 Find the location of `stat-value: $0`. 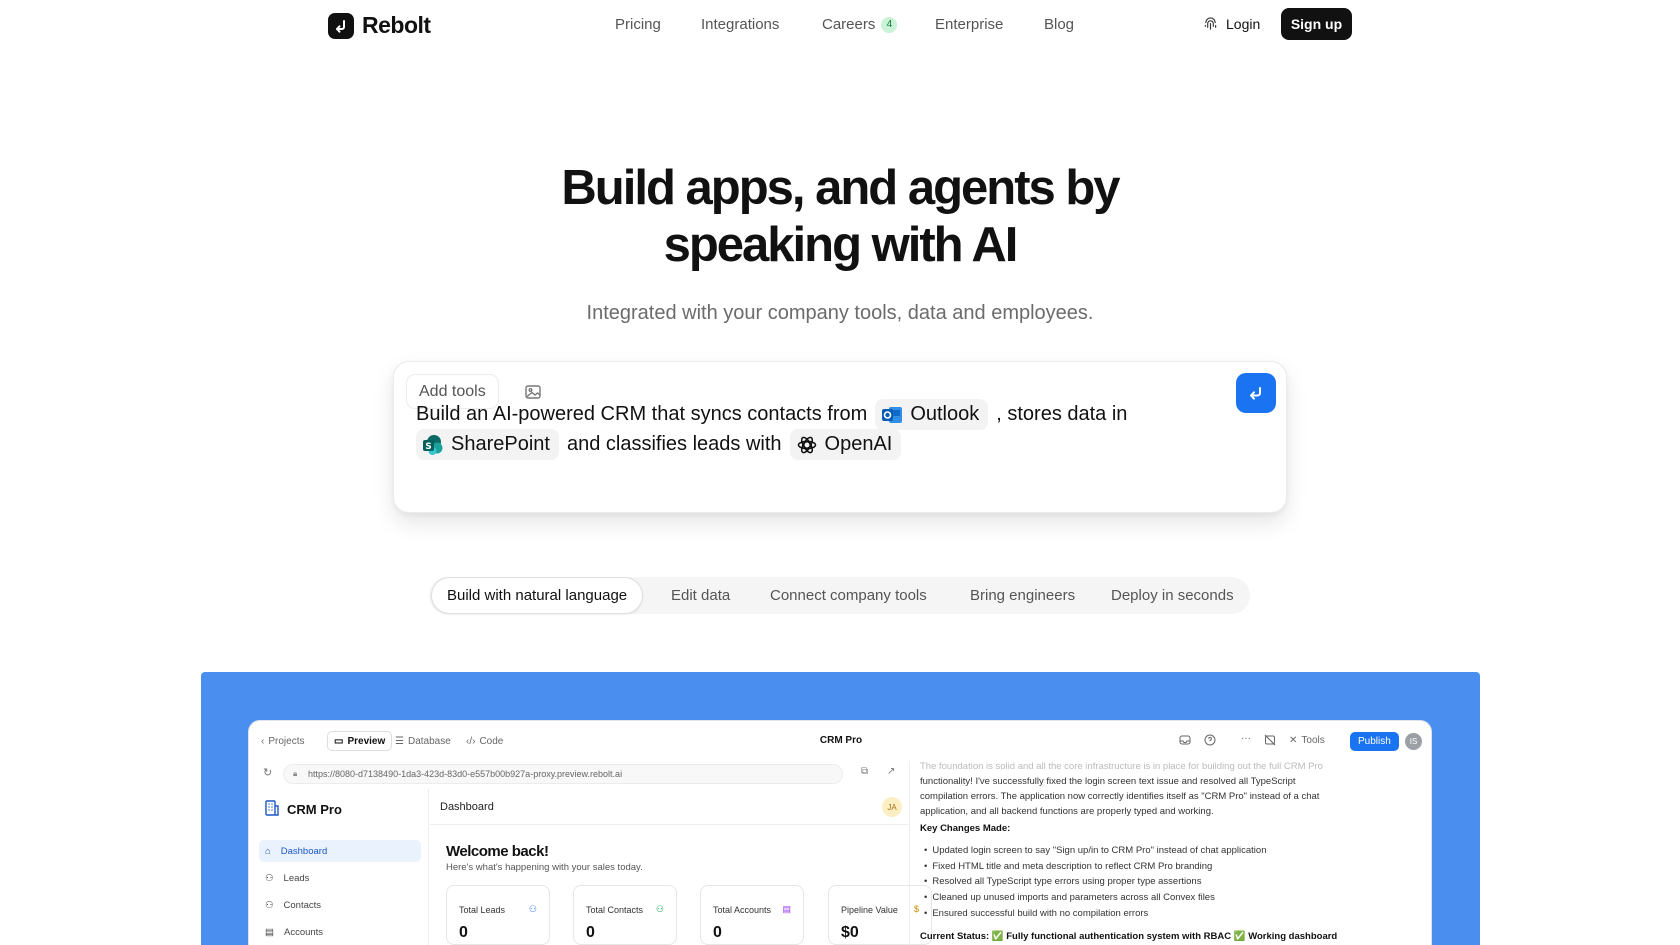

stat-value: $0 is located at coordinates (850, 932).